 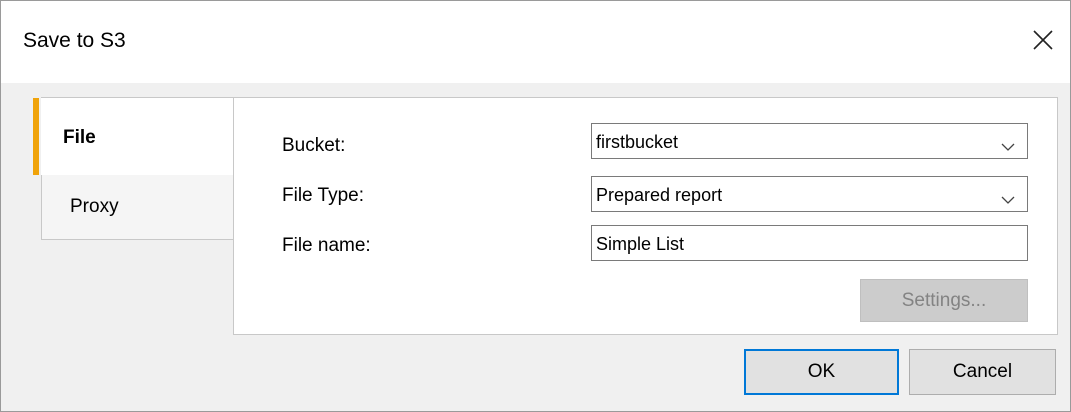 I want to click on cancel-button: Cancel, so click(x=982, y=372).